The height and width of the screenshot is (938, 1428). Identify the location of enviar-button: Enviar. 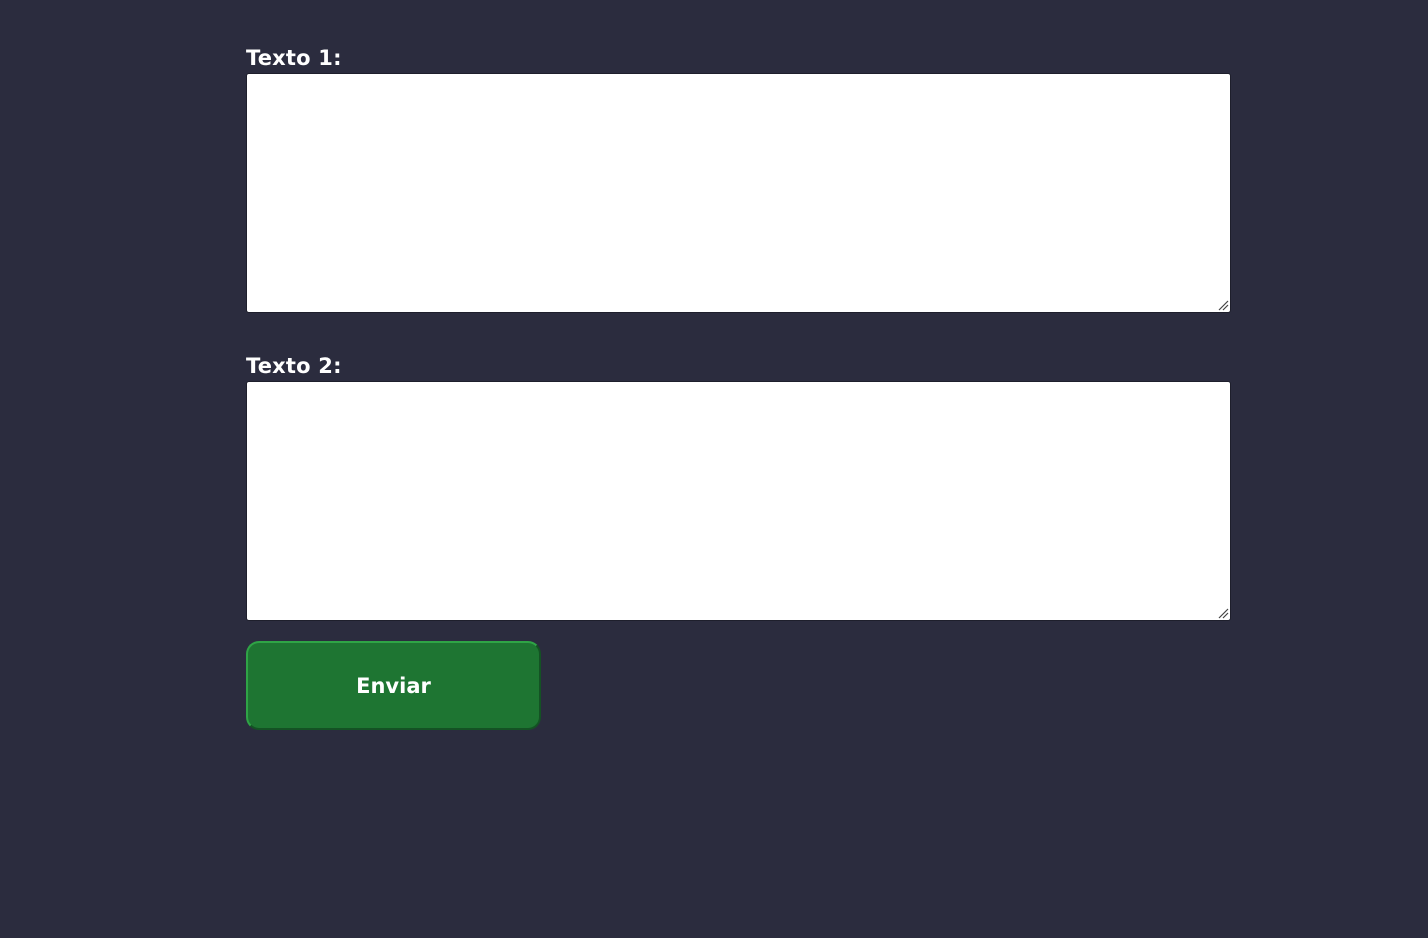
(393, 685).